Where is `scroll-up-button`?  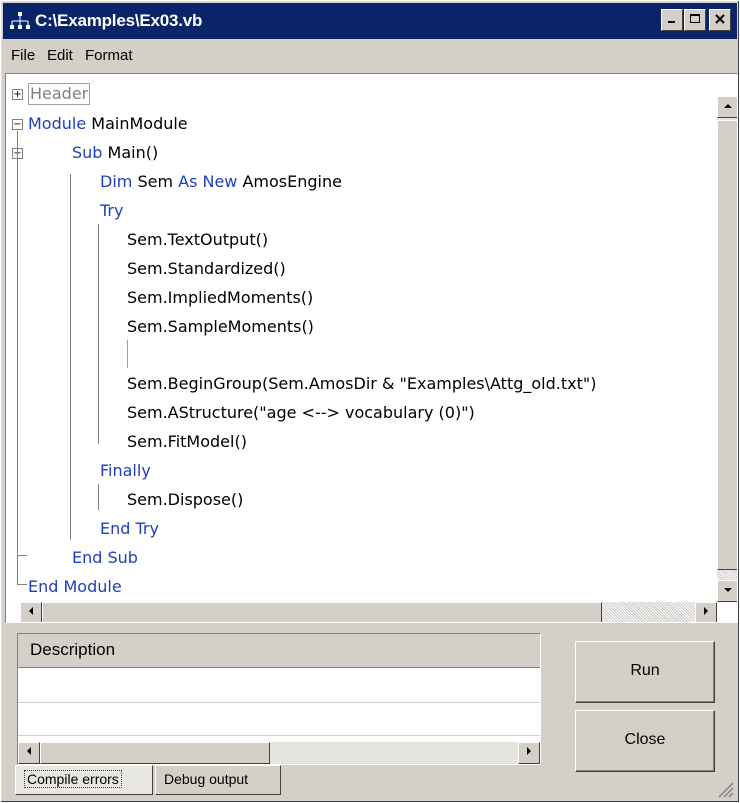 scroll-up-button is located at coordinates (727, 107).